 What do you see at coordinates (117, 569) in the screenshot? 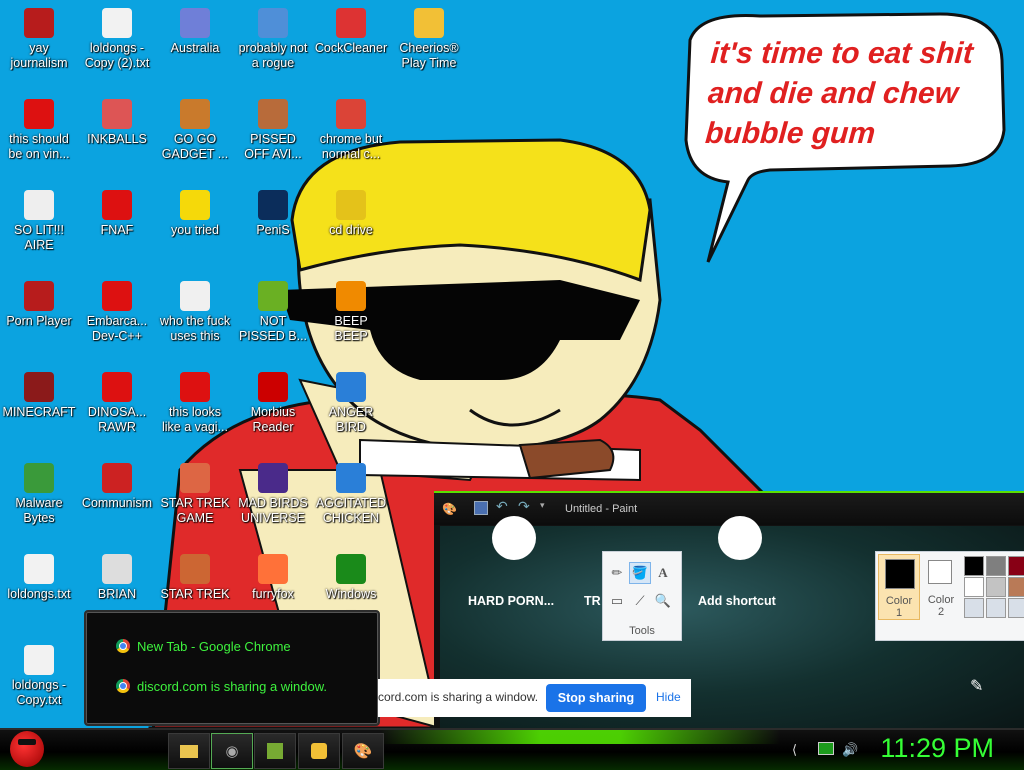
I see `brian-icon` at bounding box center [117, 569].